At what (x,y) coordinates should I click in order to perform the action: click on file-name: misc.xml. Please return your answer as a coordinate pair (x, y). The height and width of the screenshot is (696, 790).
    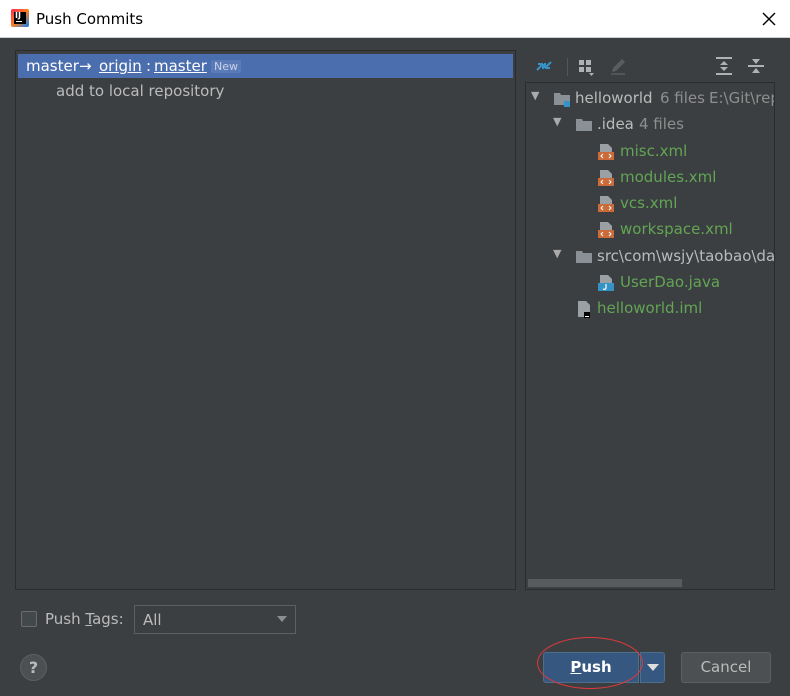
    Looking at the image, I should click on (654, 151).